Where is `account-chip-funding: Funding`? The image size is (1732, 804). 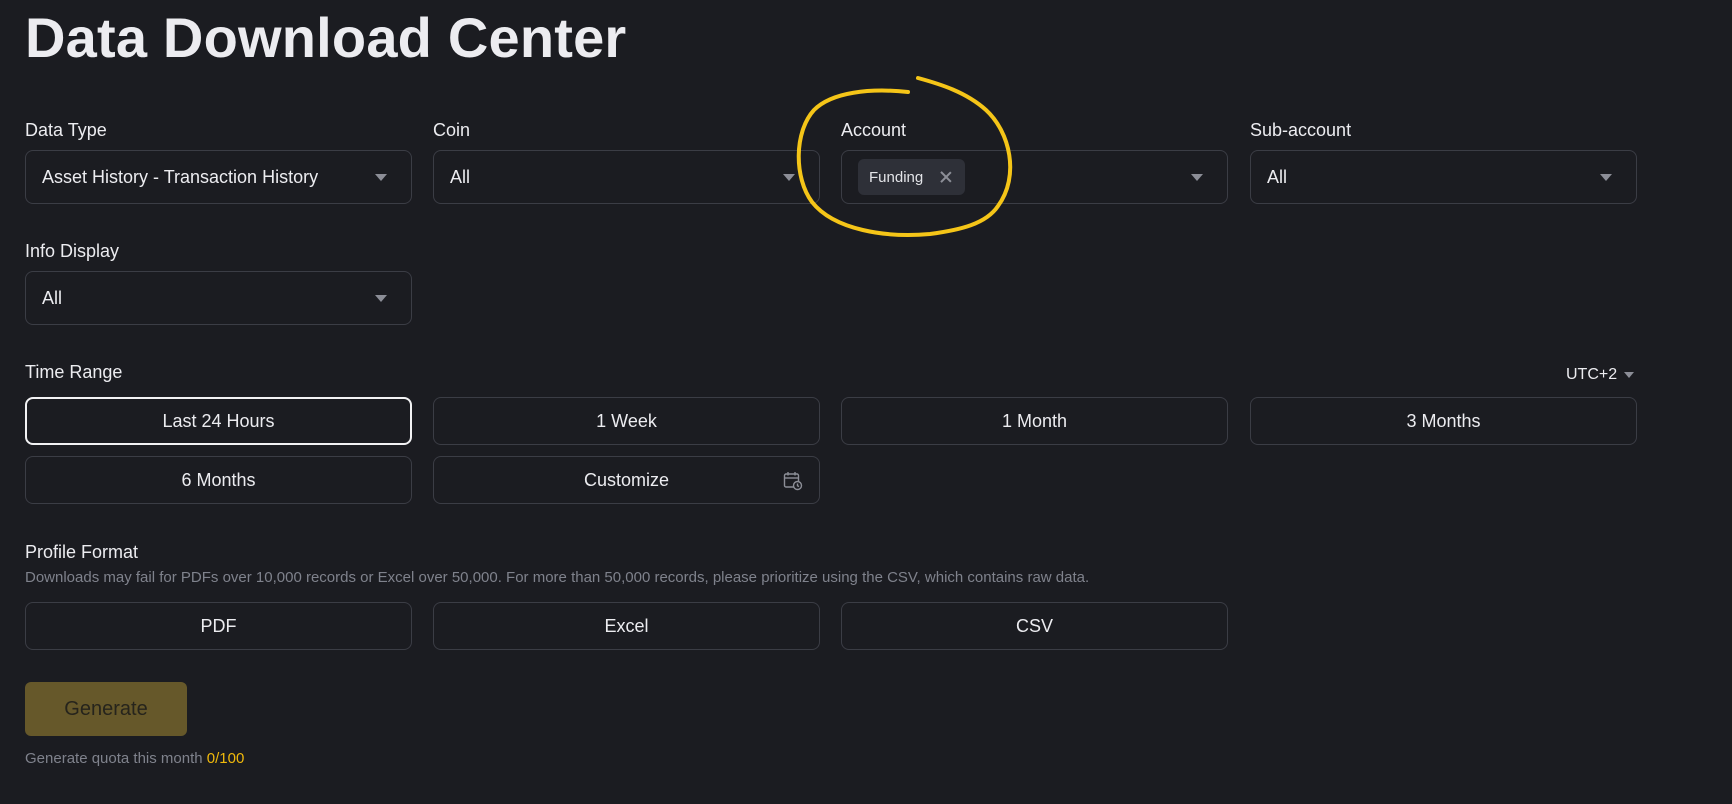 account-chip-funding: Funding is located at coordinates (912, 177).